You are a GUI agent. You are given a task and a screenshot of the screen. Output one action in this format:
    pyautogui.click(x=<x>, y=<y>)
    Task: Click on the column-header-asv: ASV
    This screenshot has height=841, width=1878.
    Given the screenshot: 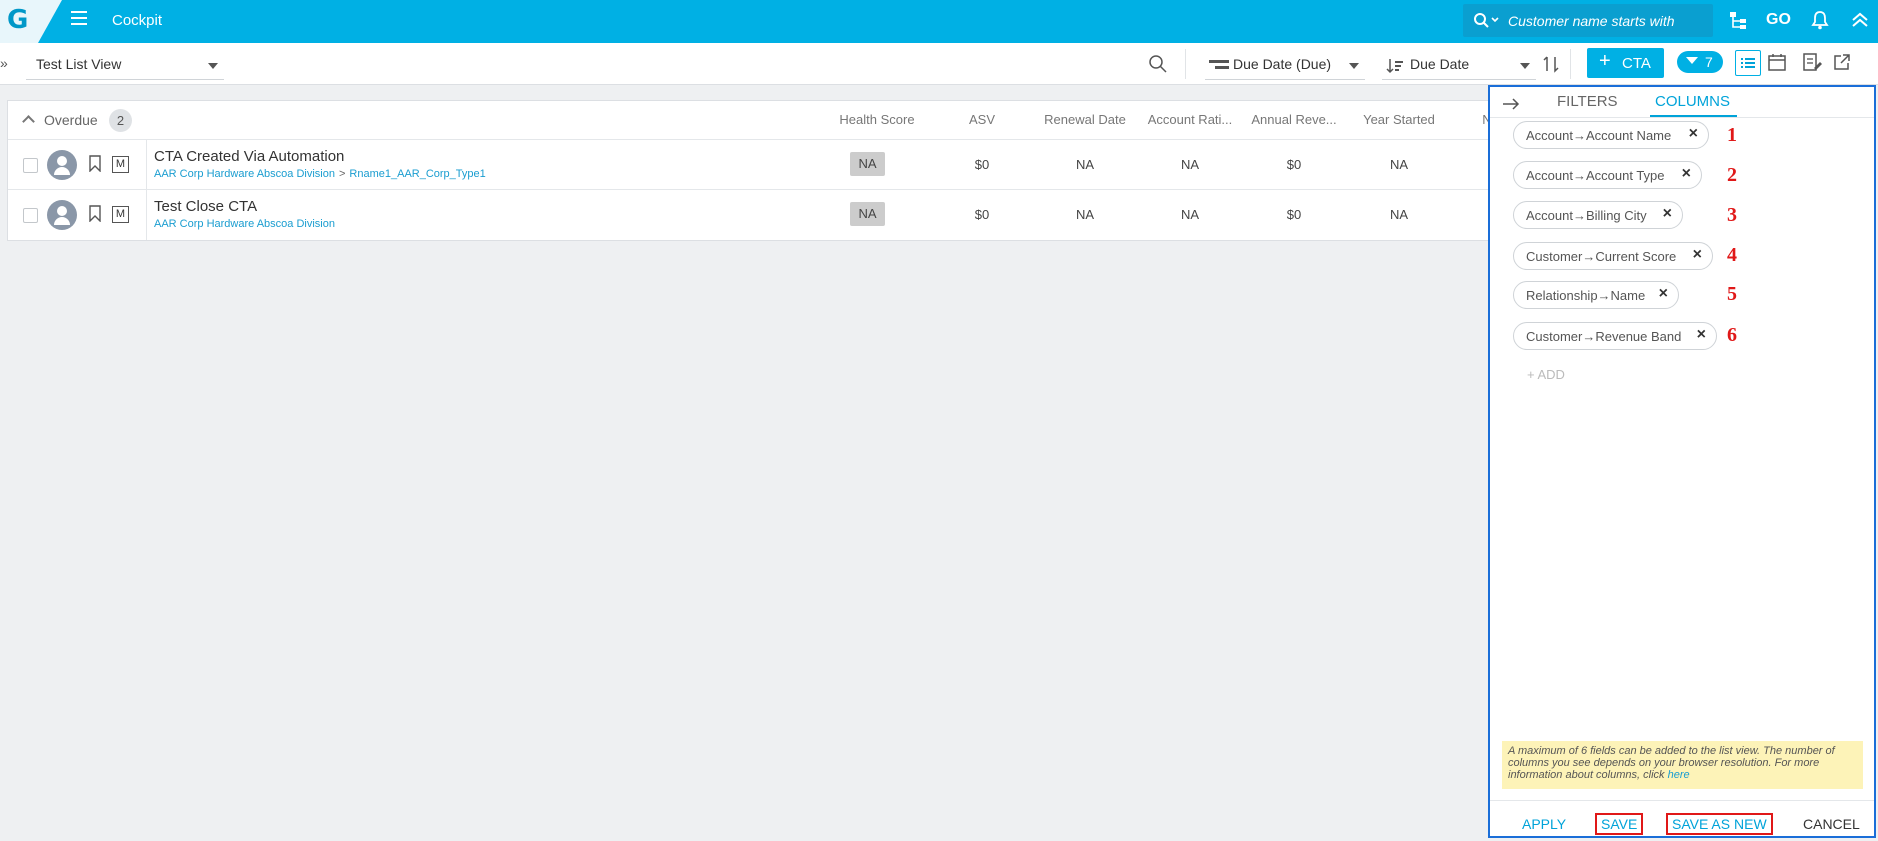 What is the action you would take?
    pyautogui.click(x=982, y=119)
    